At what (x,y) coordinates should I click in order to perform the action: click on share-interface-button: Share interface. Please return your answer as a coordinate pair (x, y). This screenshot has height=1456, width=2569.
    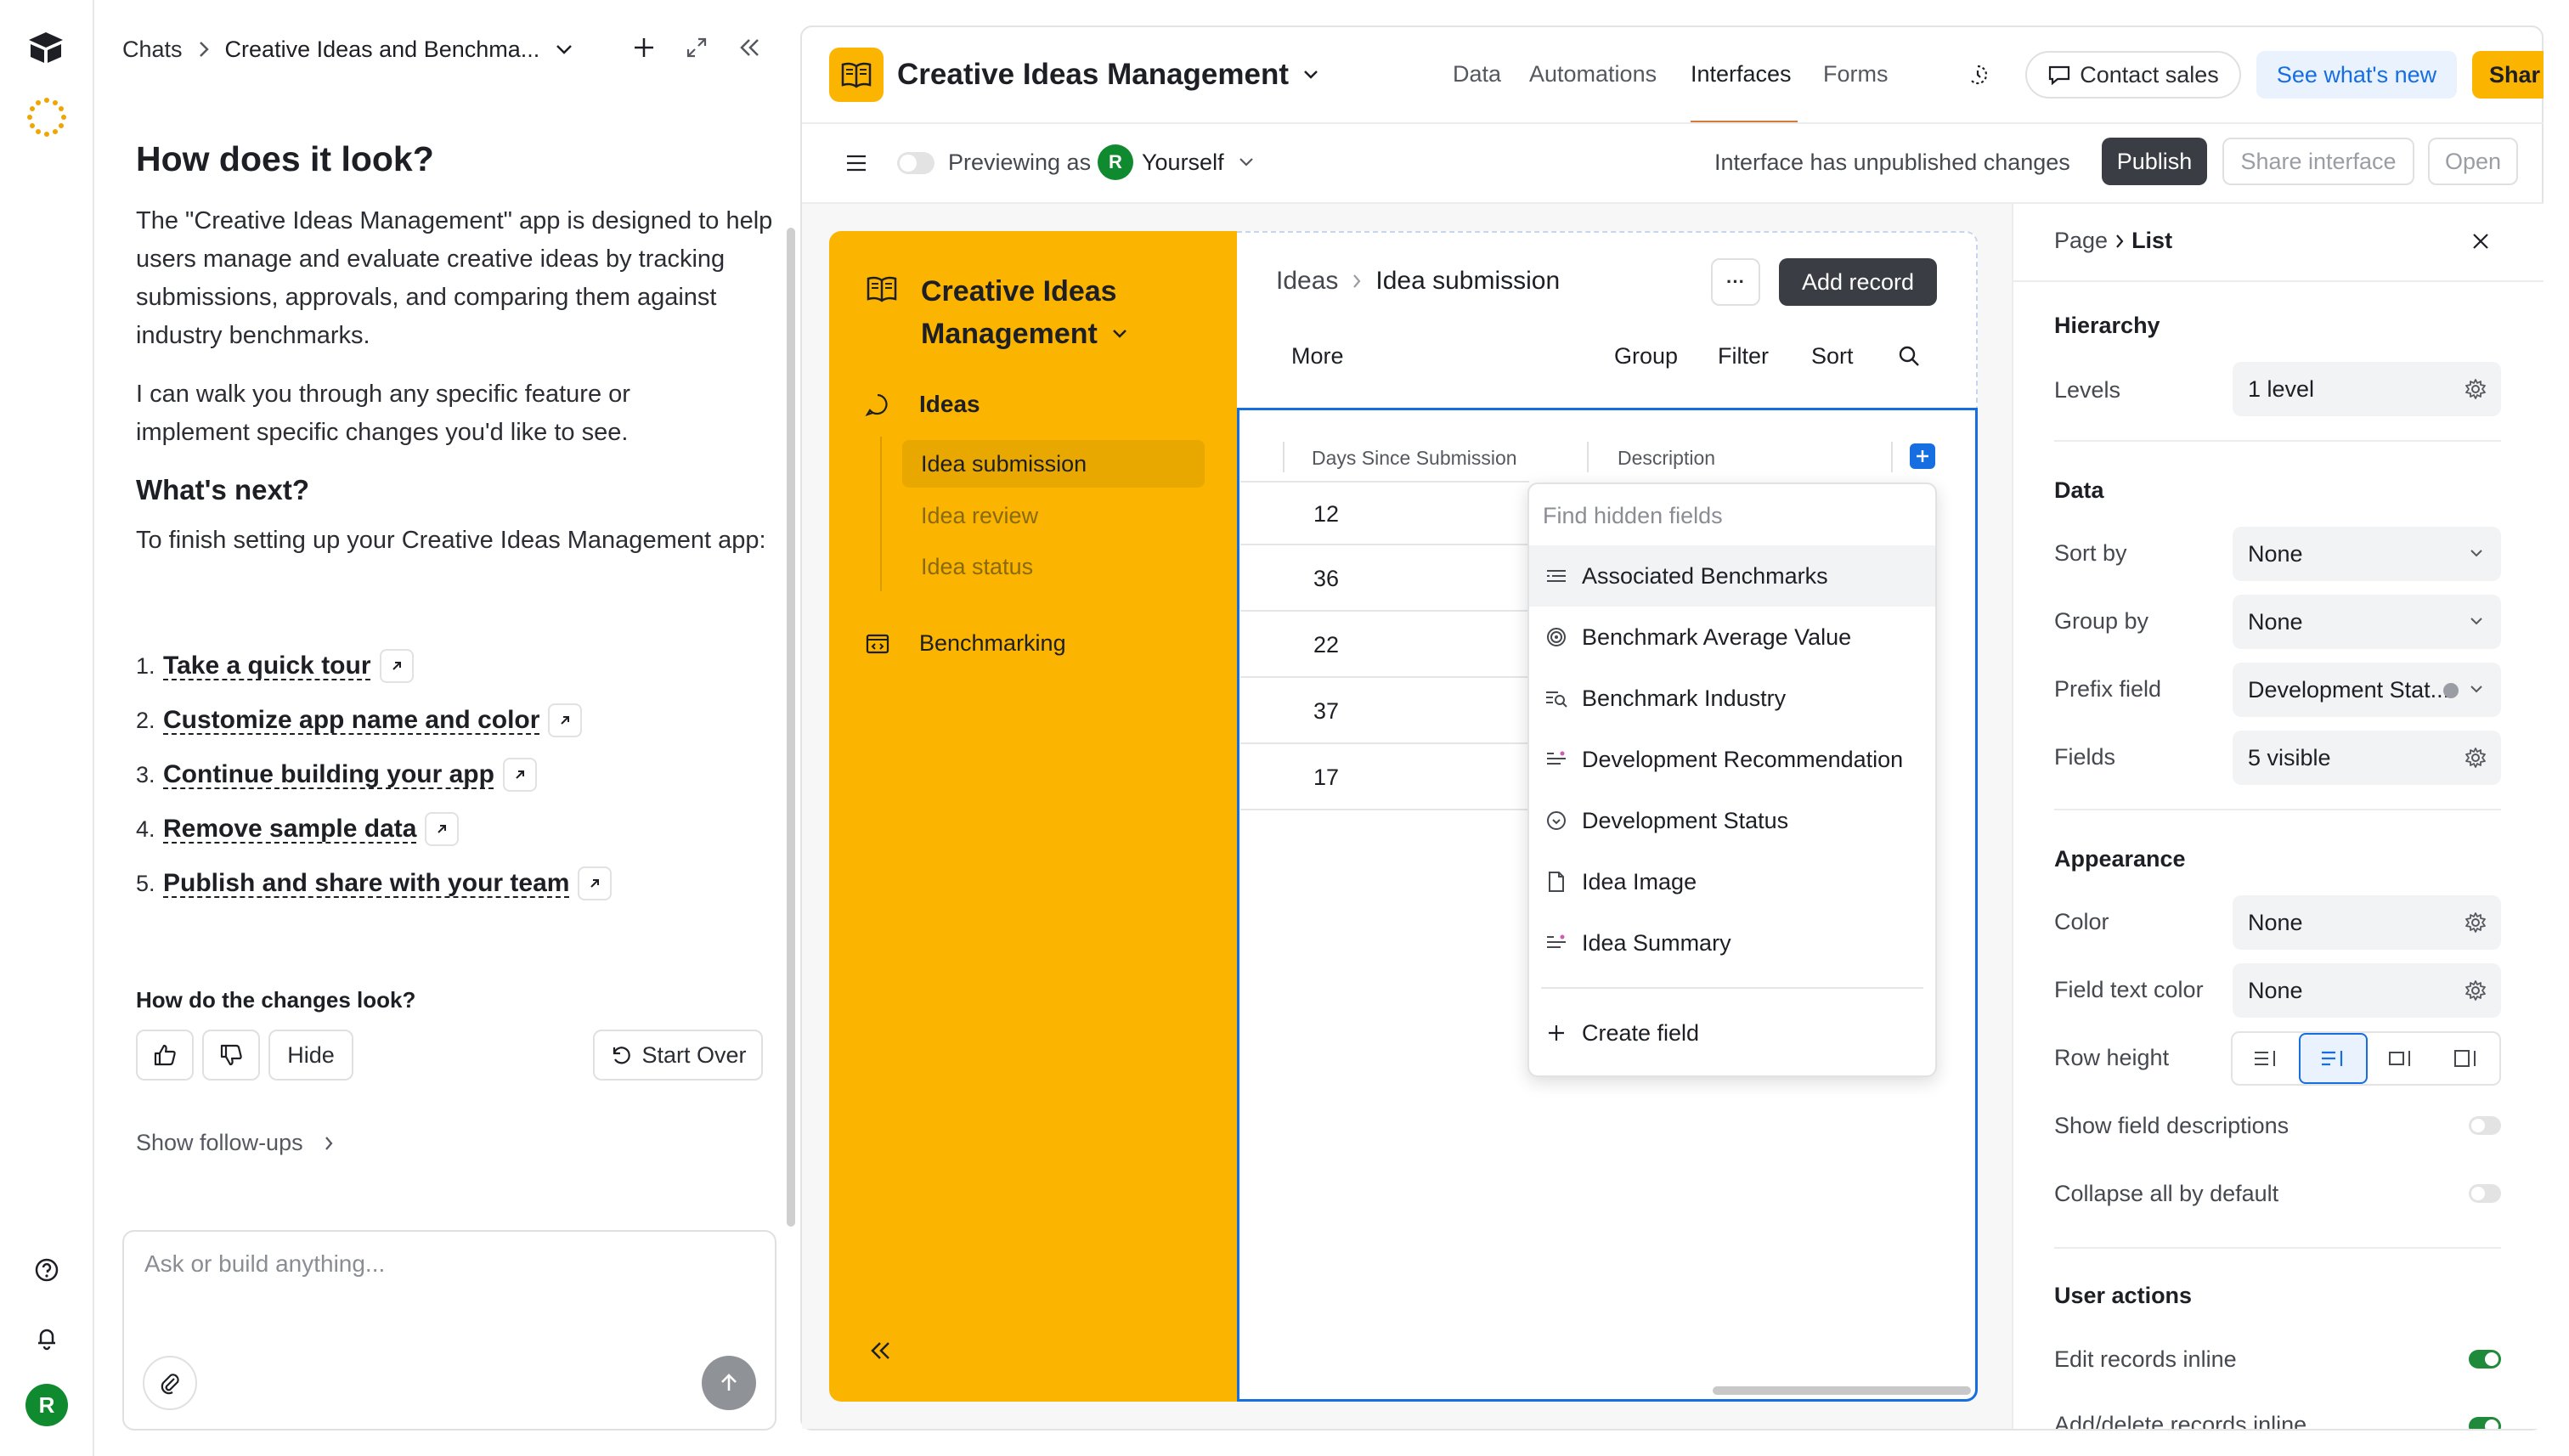
    Looking at the image, I should click on (2318, 161).